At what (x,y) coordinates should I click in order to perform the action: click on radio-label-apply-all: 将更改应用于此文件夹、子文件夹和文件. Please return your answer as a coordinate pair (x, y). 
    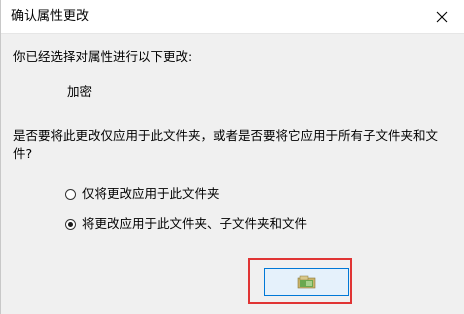
    Looking at the image, I should click on (195, 223).